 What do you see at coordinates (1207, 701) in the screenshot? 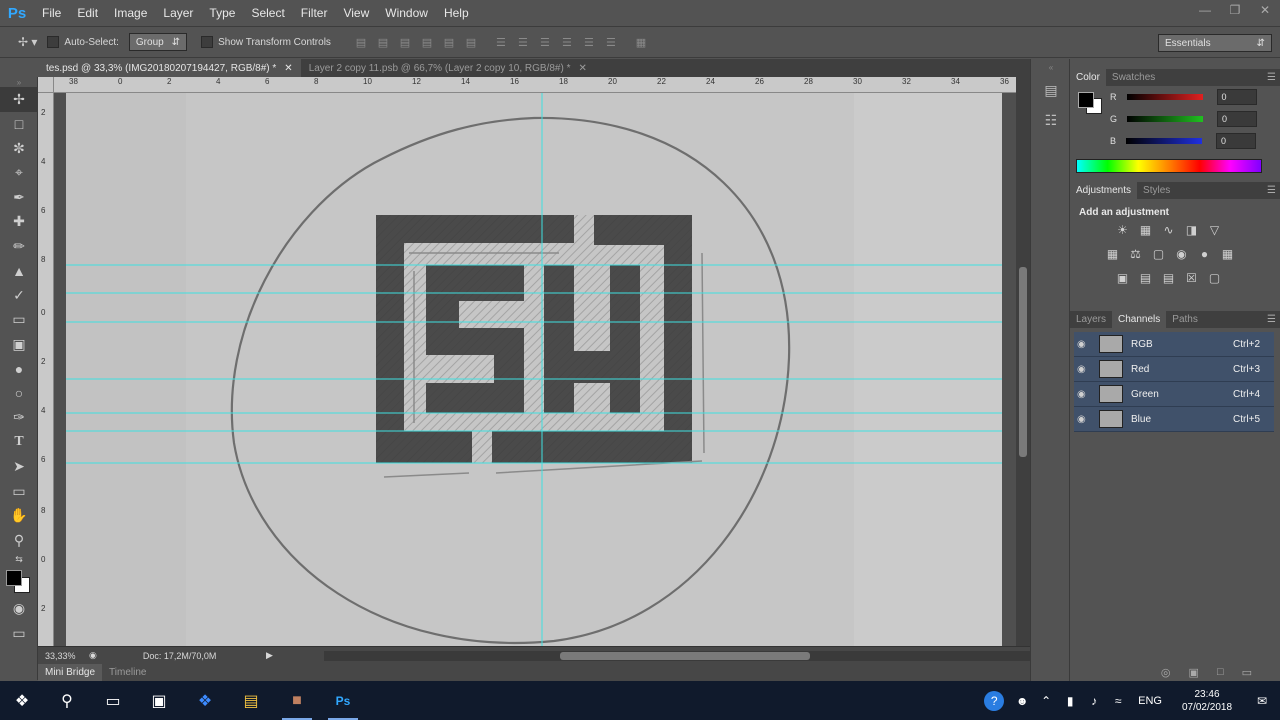
I see `clock: 23:46 07/02/2018` at bounding box center [1207, 701].